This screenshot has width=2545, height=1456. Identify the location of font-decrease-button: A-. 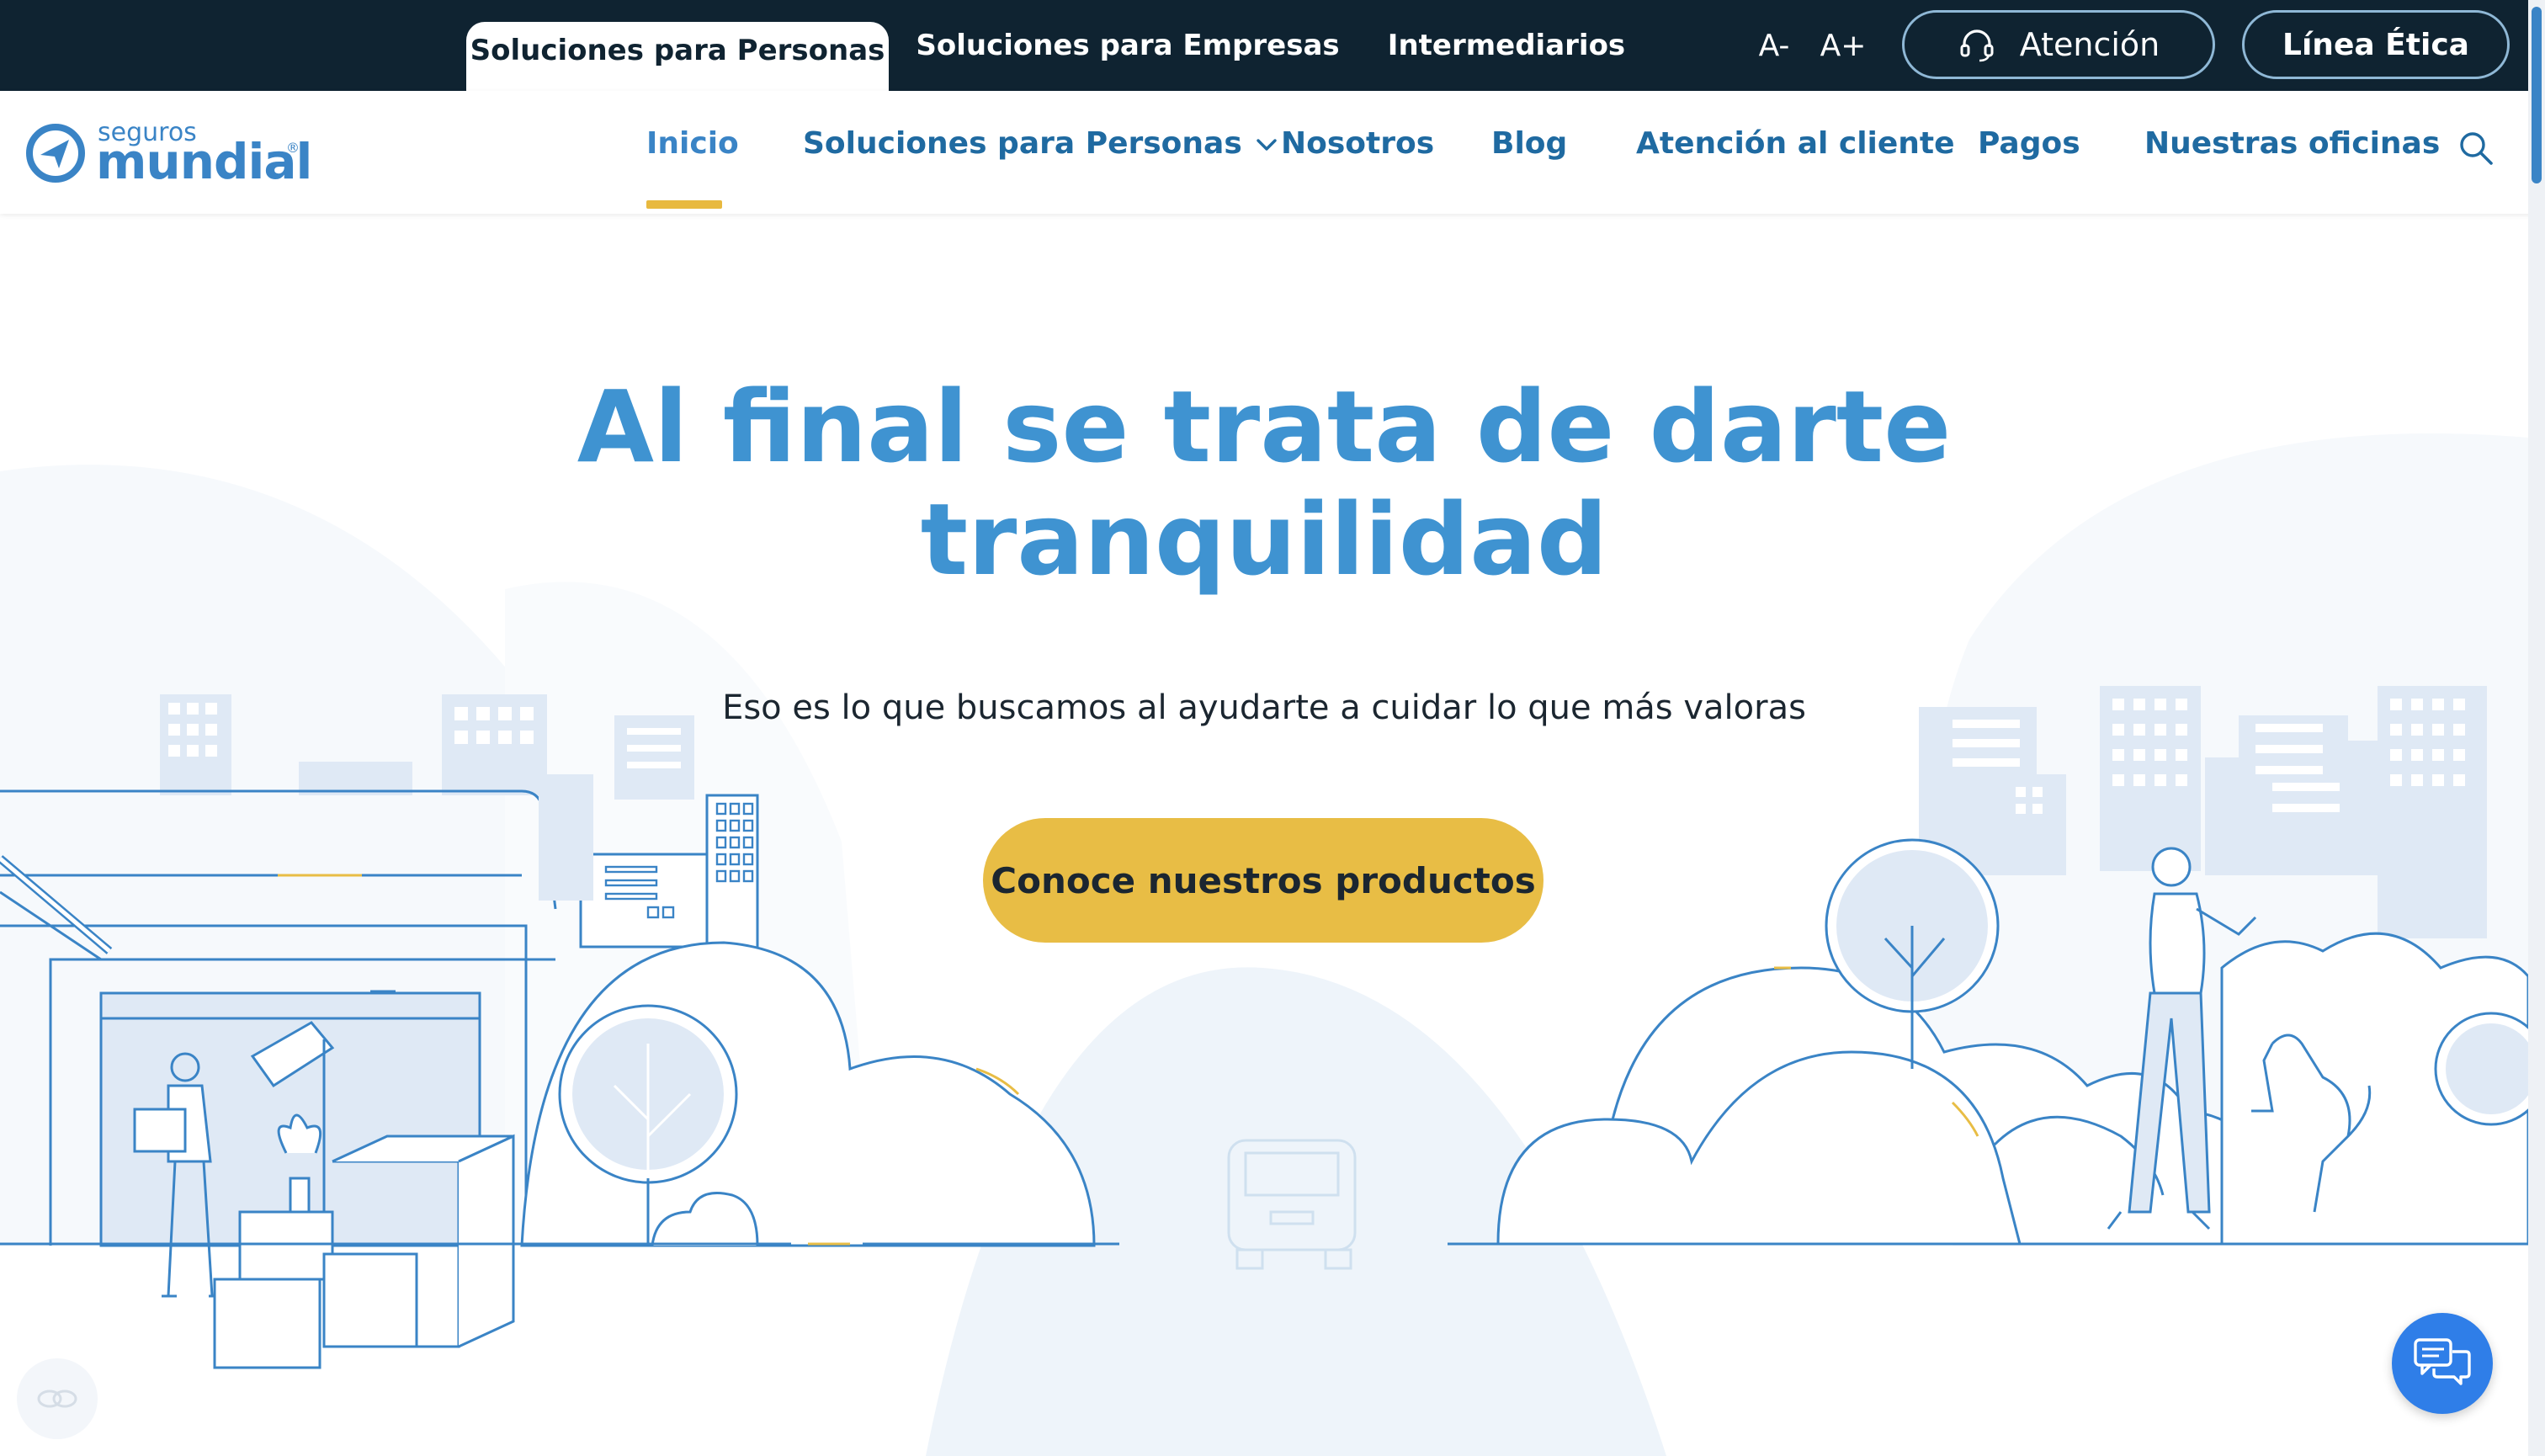
(1774, 45).